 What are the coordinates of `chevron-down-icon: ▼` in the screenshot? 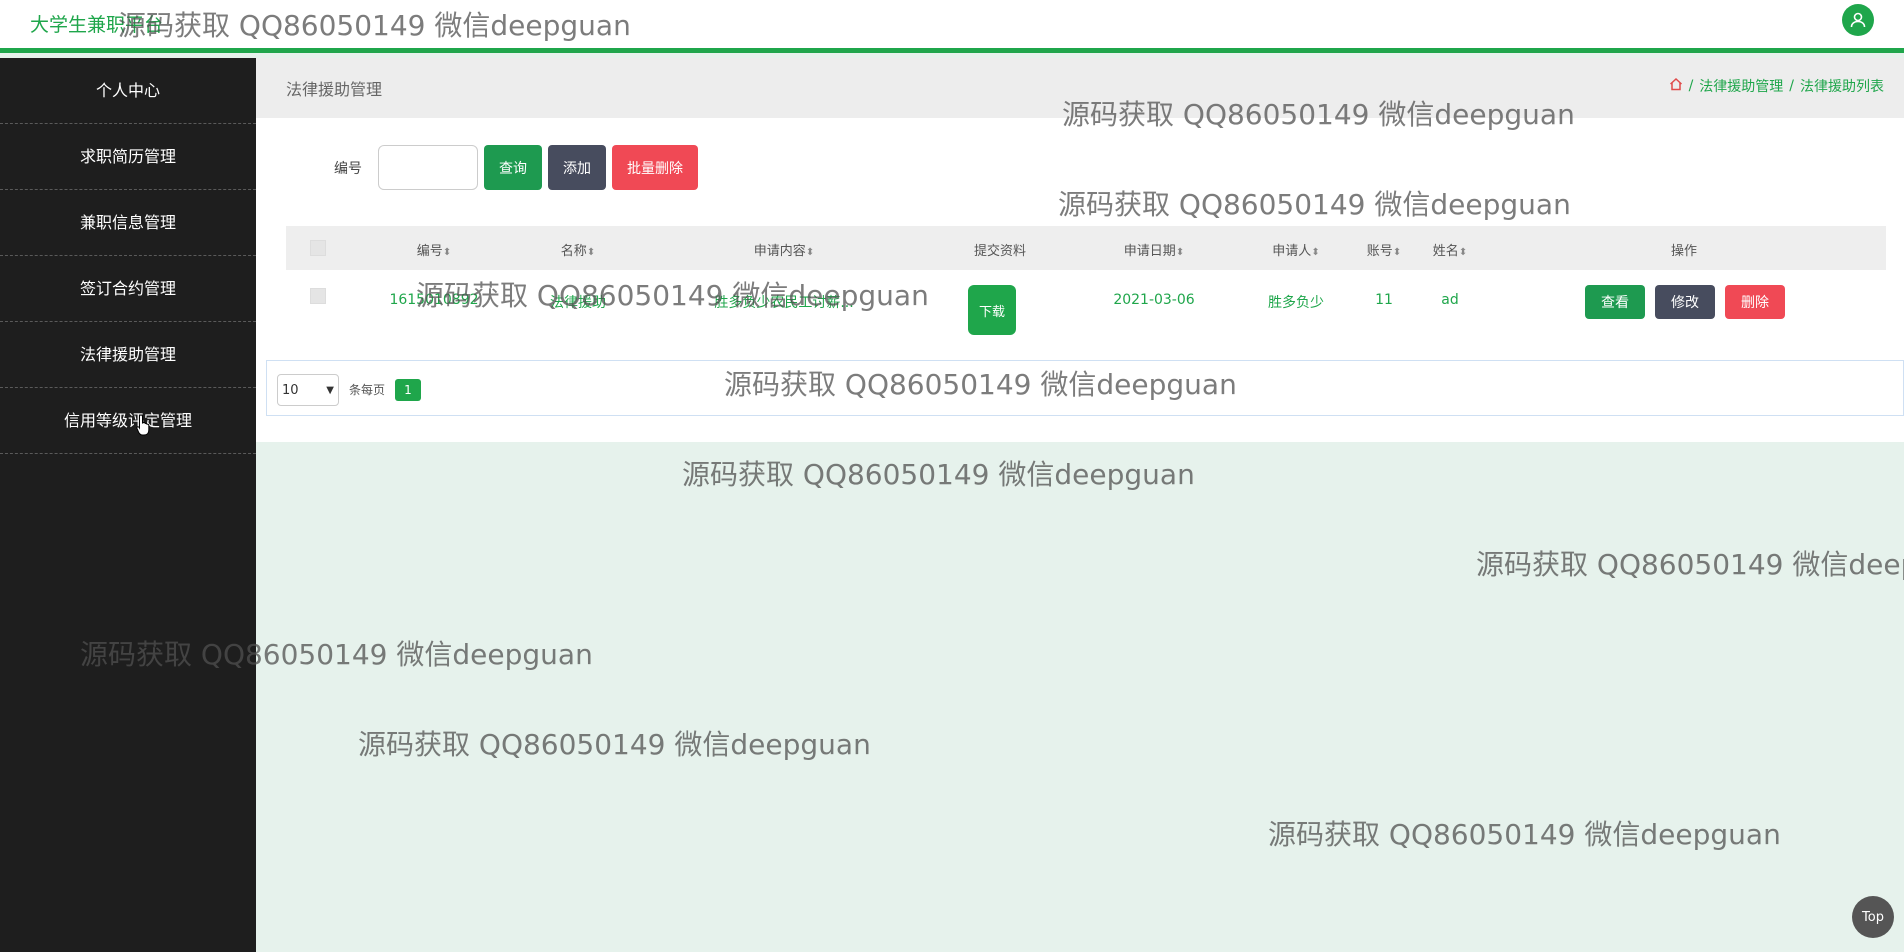 It's located at (330, 390).